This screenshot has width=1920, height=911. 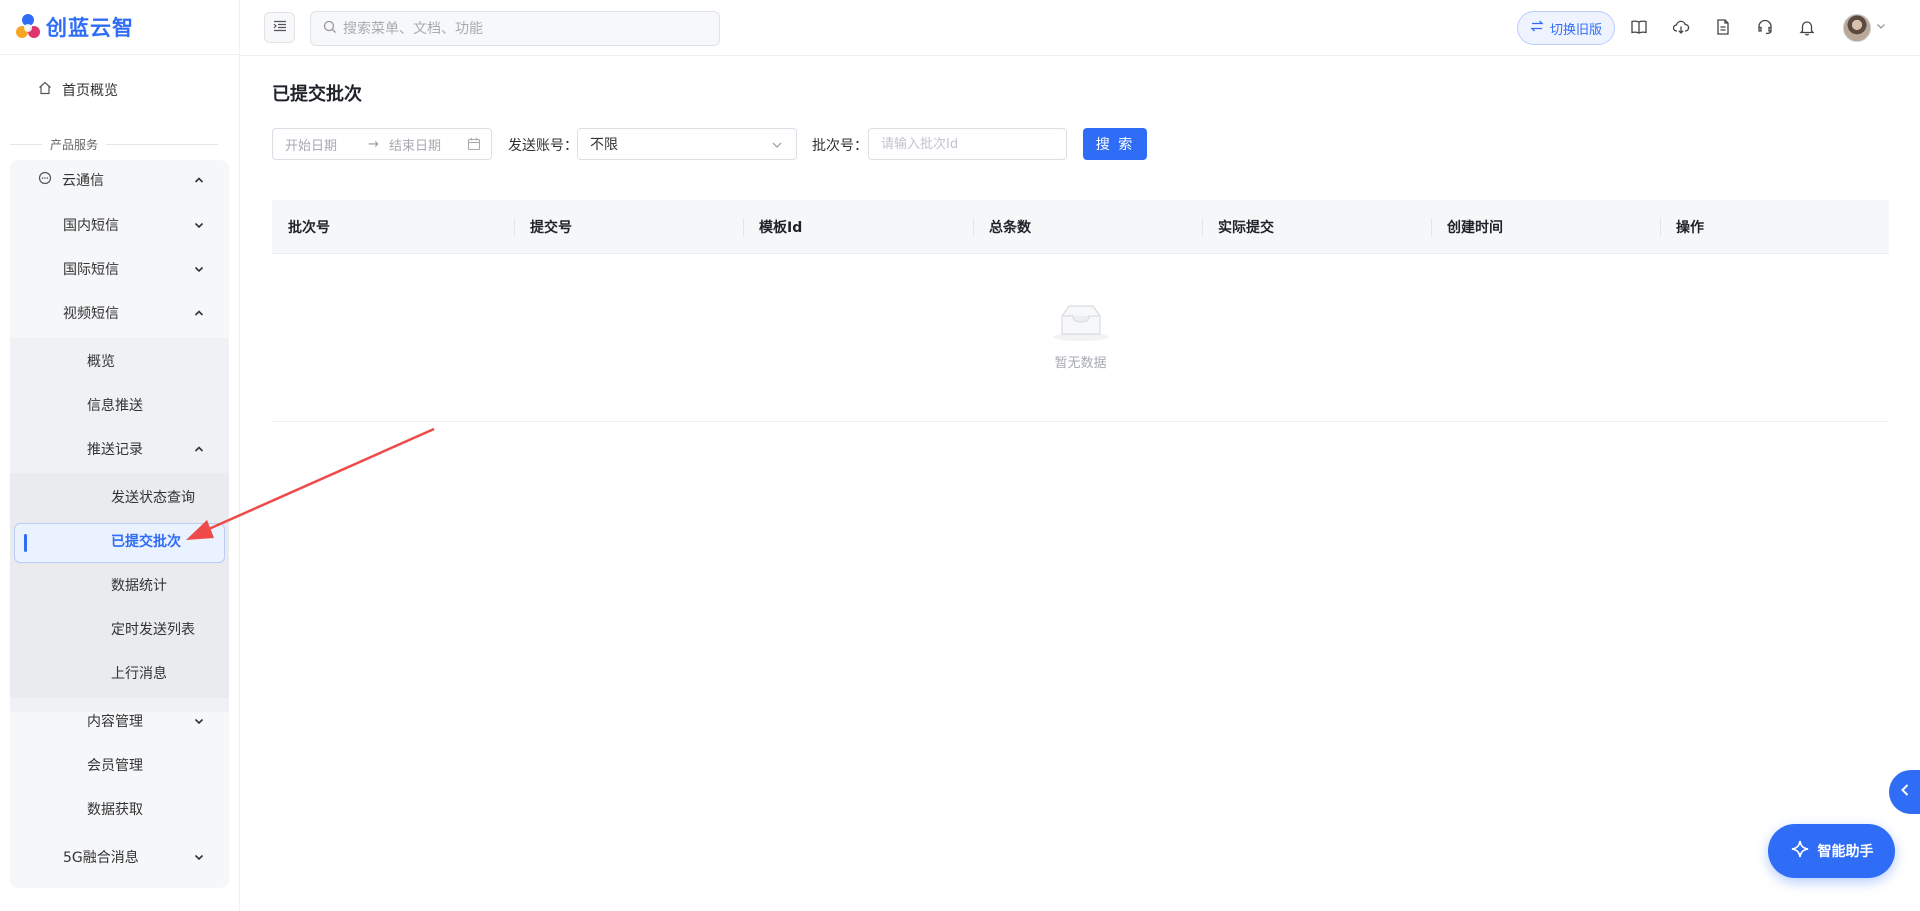 What do you see at coordinates (1765, 27) in the screenshot?
I see `headset-icon` at bounding box center [1765, 27].